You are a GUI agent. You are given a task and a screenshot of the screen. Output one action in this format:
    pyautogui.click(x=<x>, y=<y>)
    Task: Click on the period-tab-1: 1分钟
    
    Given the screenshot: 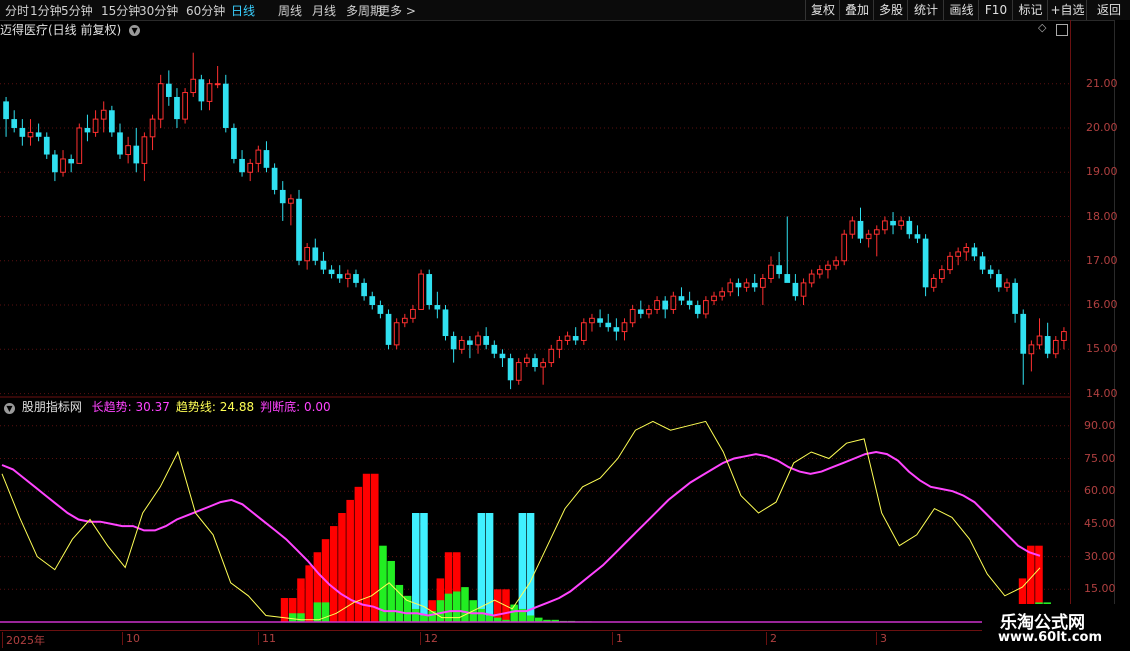 What is the action you would take?
    pyautogui.click(x=46, y=10)
    